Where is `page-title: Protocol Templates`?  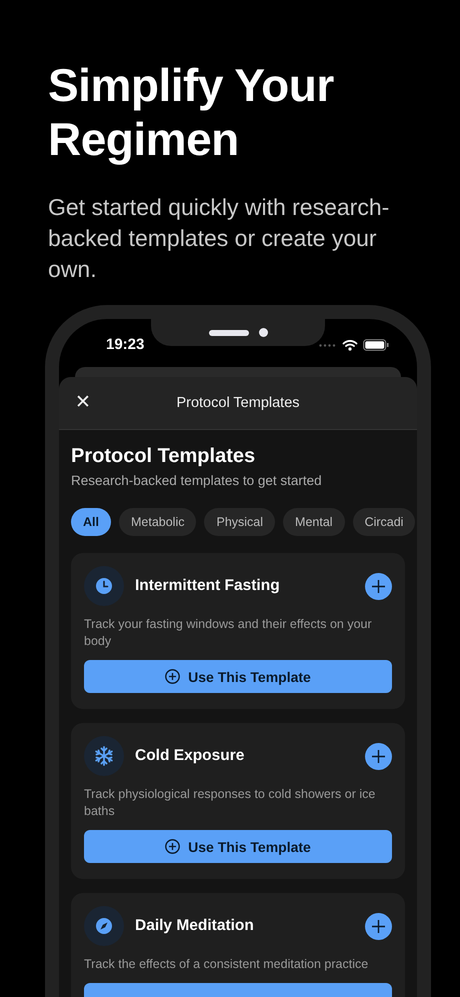
page-title: Protocol Templates is located at coordinates (163, 456).